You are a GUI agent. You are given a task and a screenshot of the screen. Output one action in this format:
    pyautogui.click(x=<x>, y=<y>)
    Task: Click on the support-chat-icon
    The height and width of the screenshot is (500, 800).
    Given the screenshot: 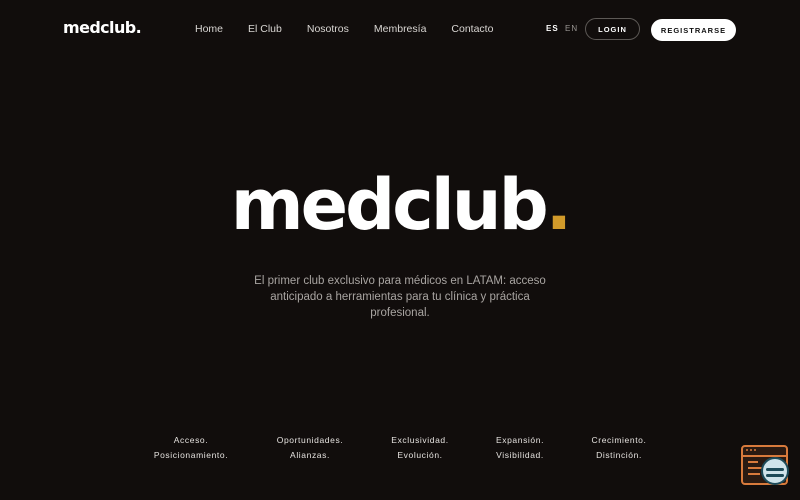 What is the action you would take?
    pyautogui.click(x=765, y=466)
    